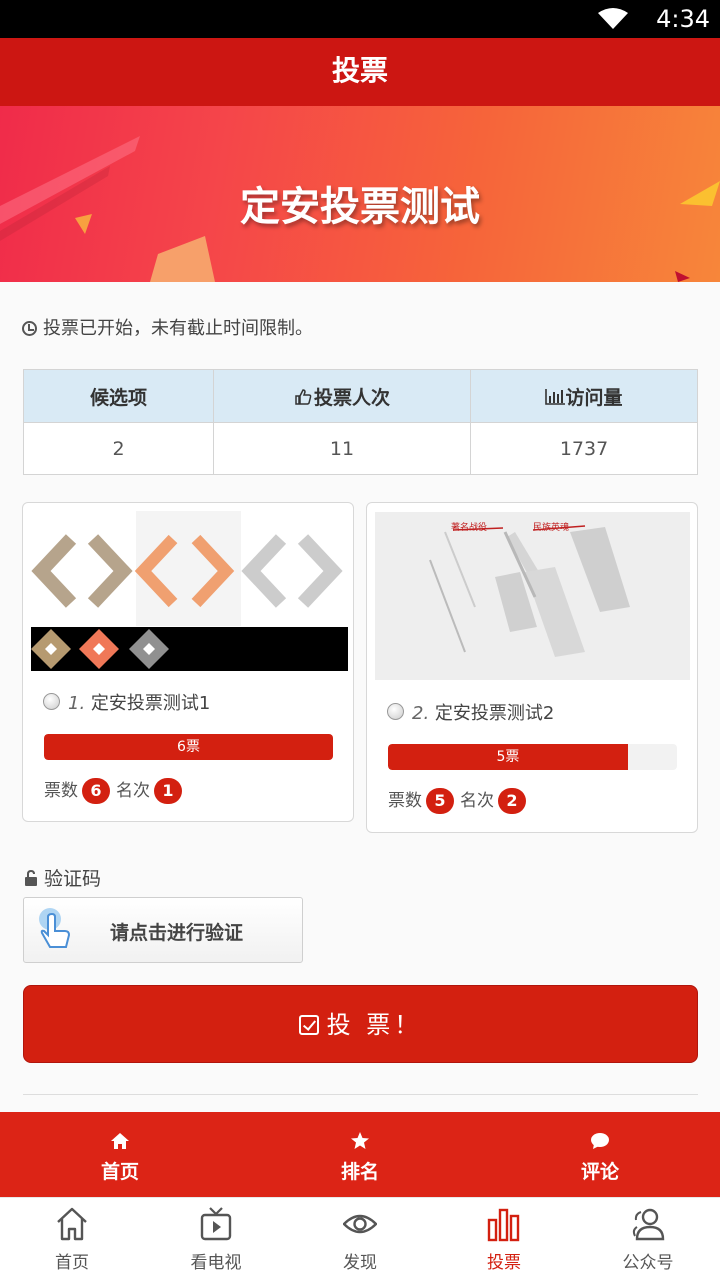  What do you see at coordinates (613, 18) in the screenshot?
I see `wifi-icon` at bounding box center [613, 18].